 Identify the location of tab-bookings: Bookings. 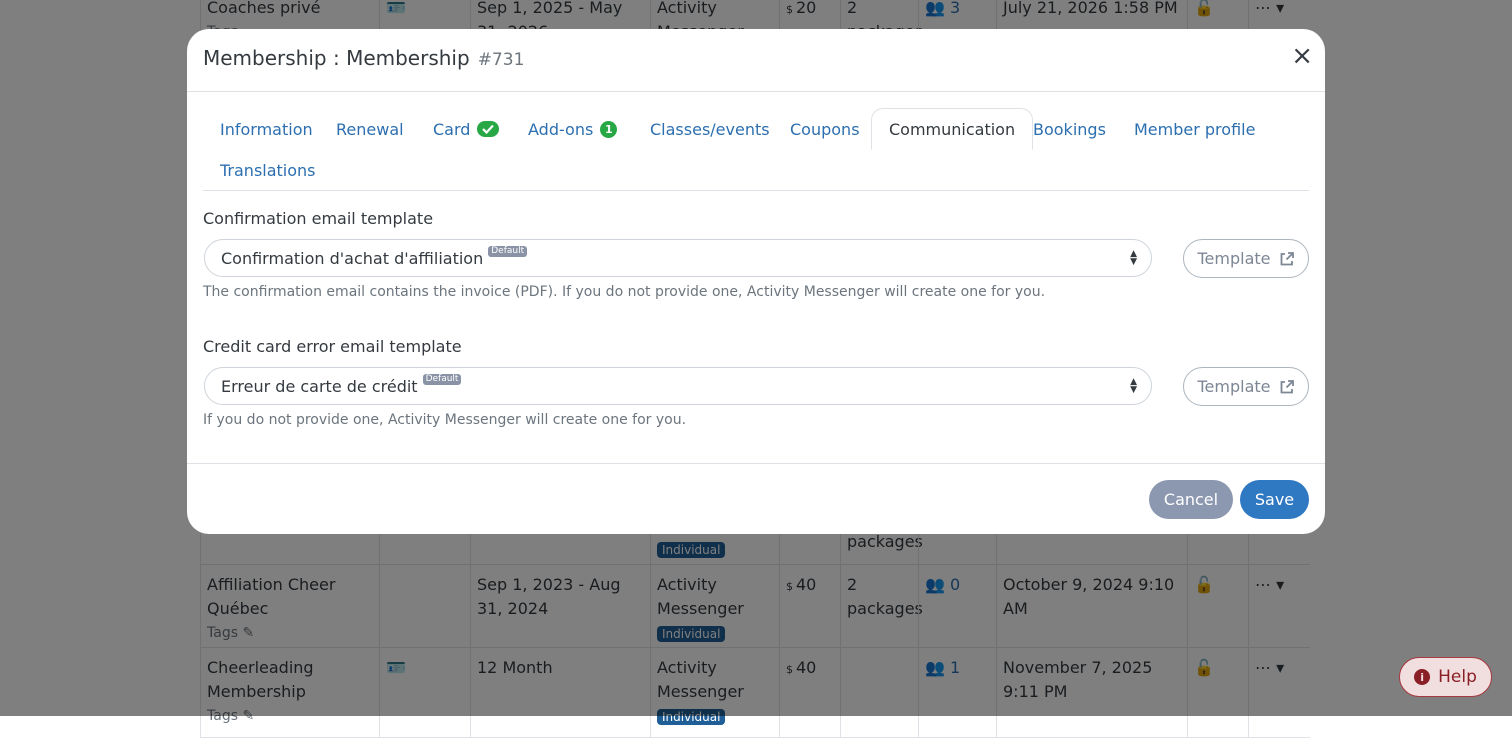
(1069, 129).